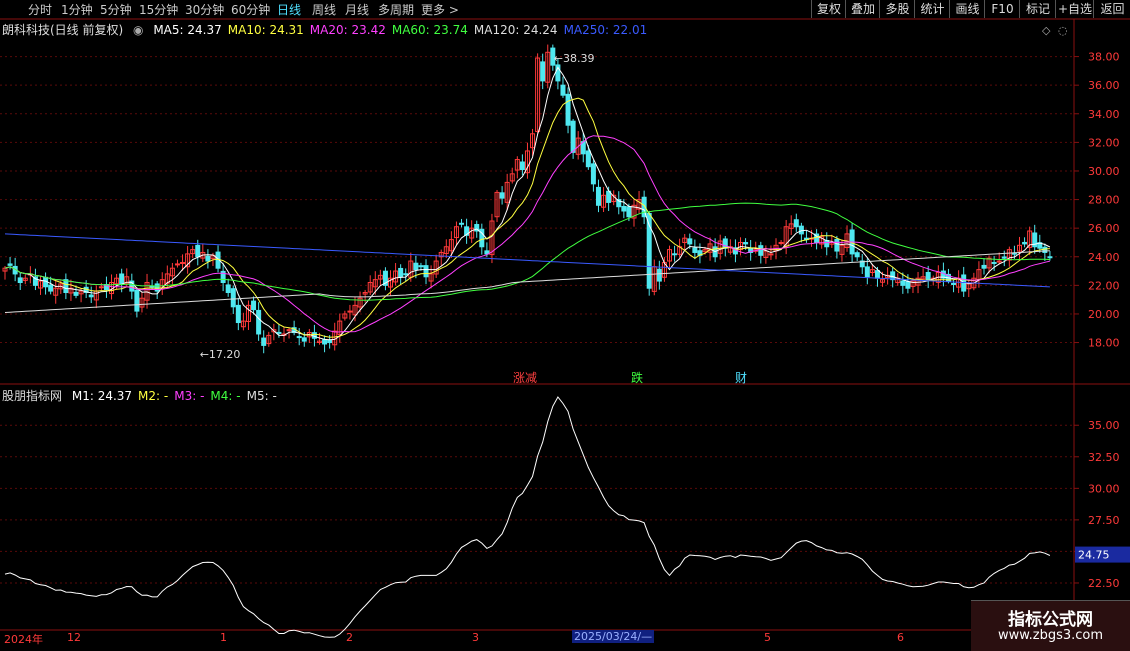 Image resolution: width=1130 pixels, height=651 pixels. Describe the element at coordinates (1104, 257) in the screenshot. I see `main-ylabel-3: 24.00` at that location.